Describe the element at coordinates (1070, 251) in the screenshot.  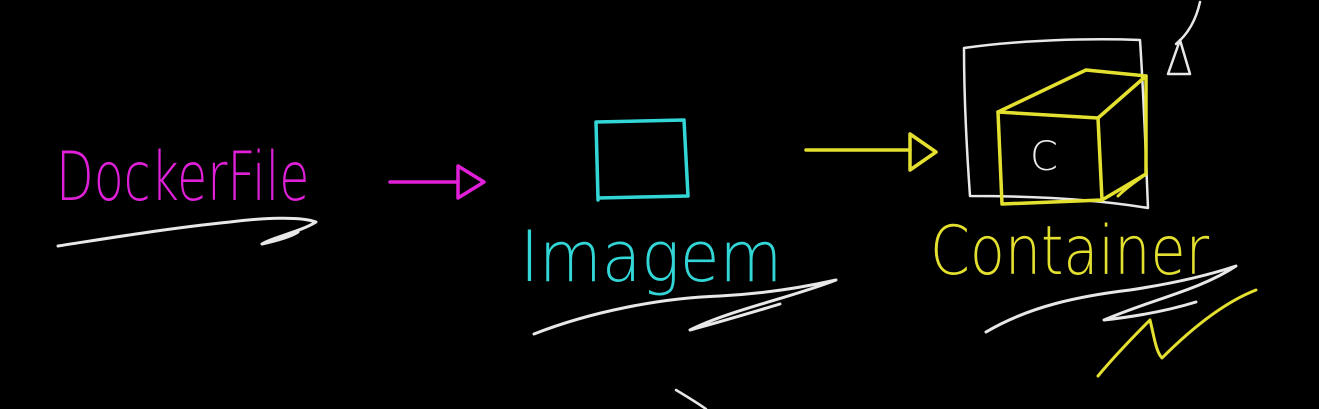
I see `container-label: Container` at that location.